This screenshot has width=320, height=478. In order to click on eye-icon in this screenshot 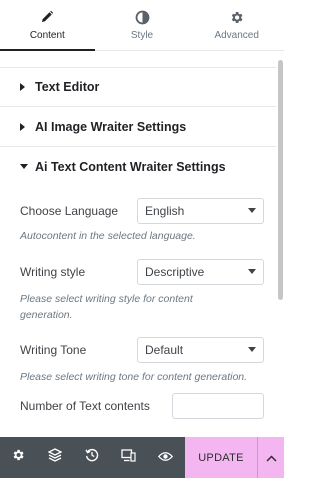, I will do `click(165, 458)`.